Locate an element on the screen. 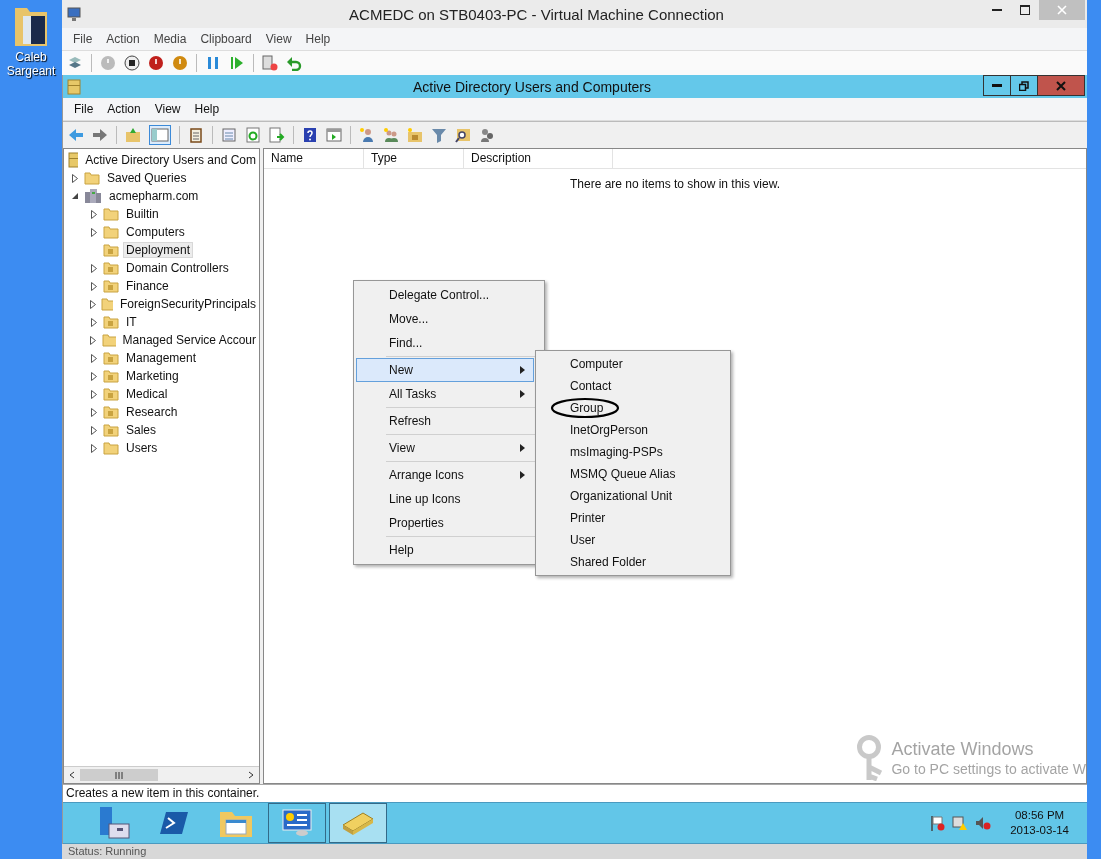 The width and height of the screenshot is (1101, 859). help-icon is located at coordinates (310, 135).